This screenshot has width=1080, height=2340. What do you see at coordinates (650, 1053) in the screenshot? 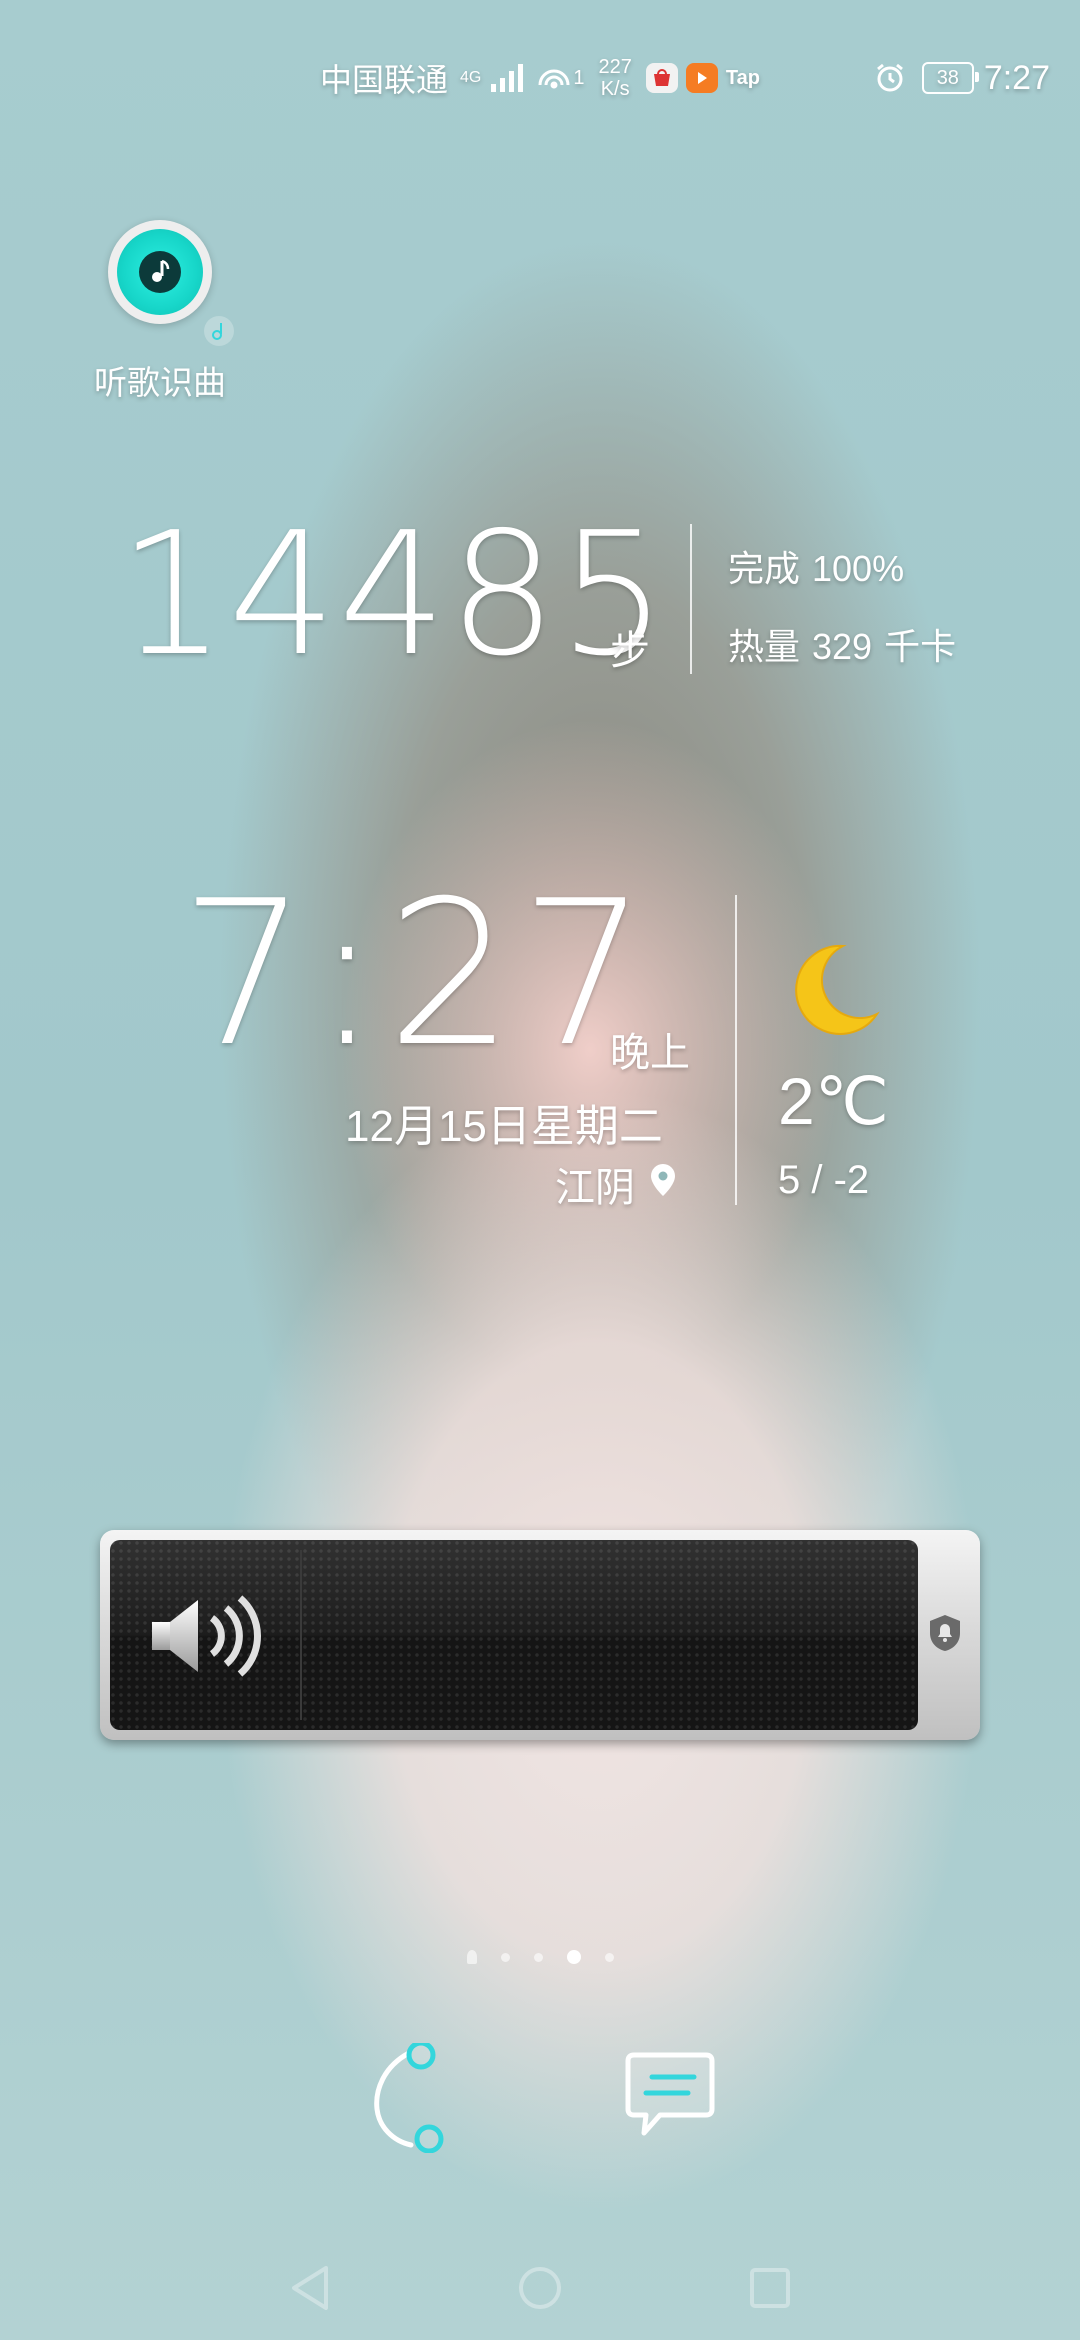
I see `clock-period: 晚上` at bounding box center [650, 1053].